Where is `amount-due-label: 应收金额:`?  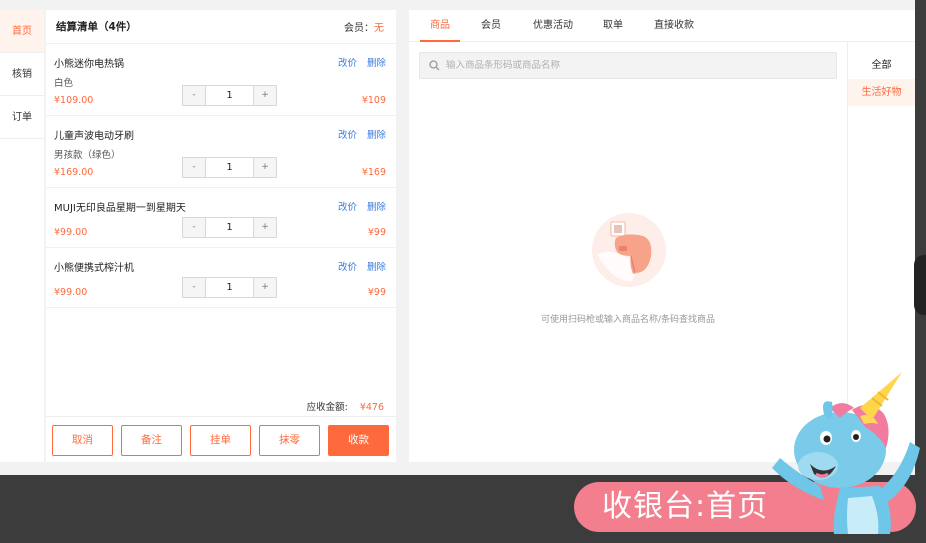 amount-due-label: 应收金额: is located at coordinates (327, 407).